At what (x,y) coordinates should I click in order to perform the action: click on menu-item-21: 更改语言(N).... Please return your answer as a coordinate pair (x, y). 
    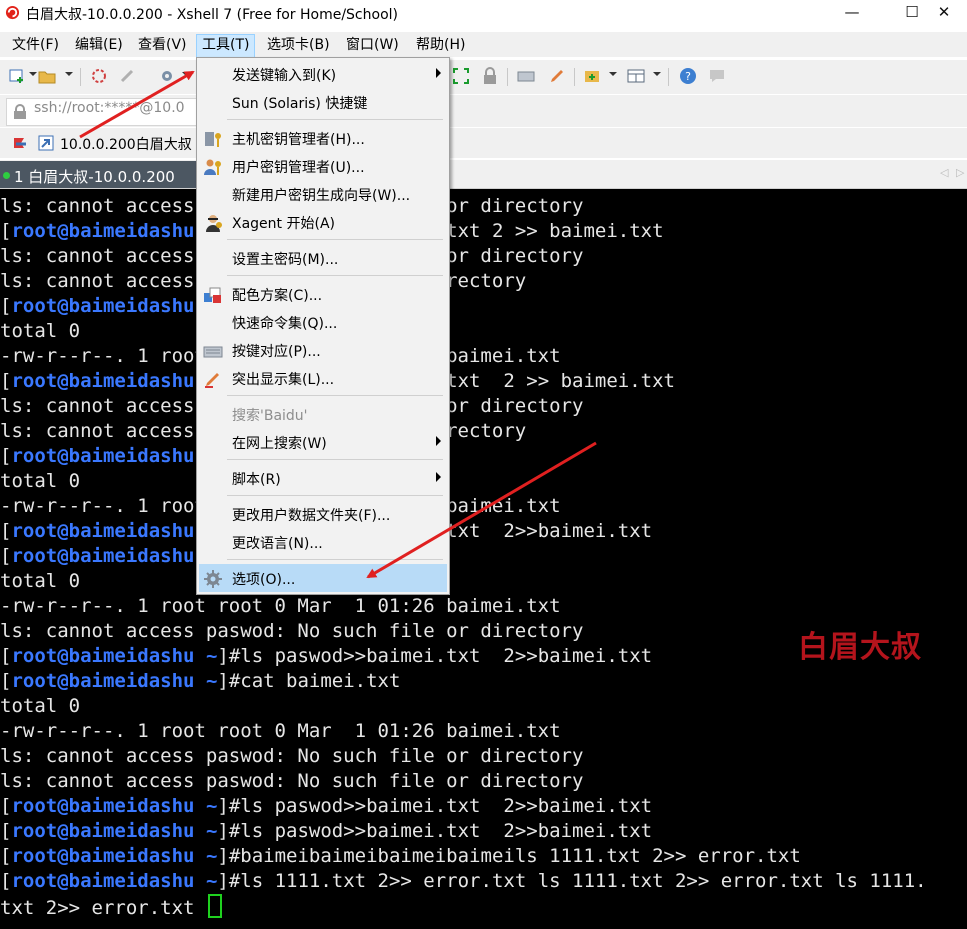
    Looking at the image, I should click on (323, 542).